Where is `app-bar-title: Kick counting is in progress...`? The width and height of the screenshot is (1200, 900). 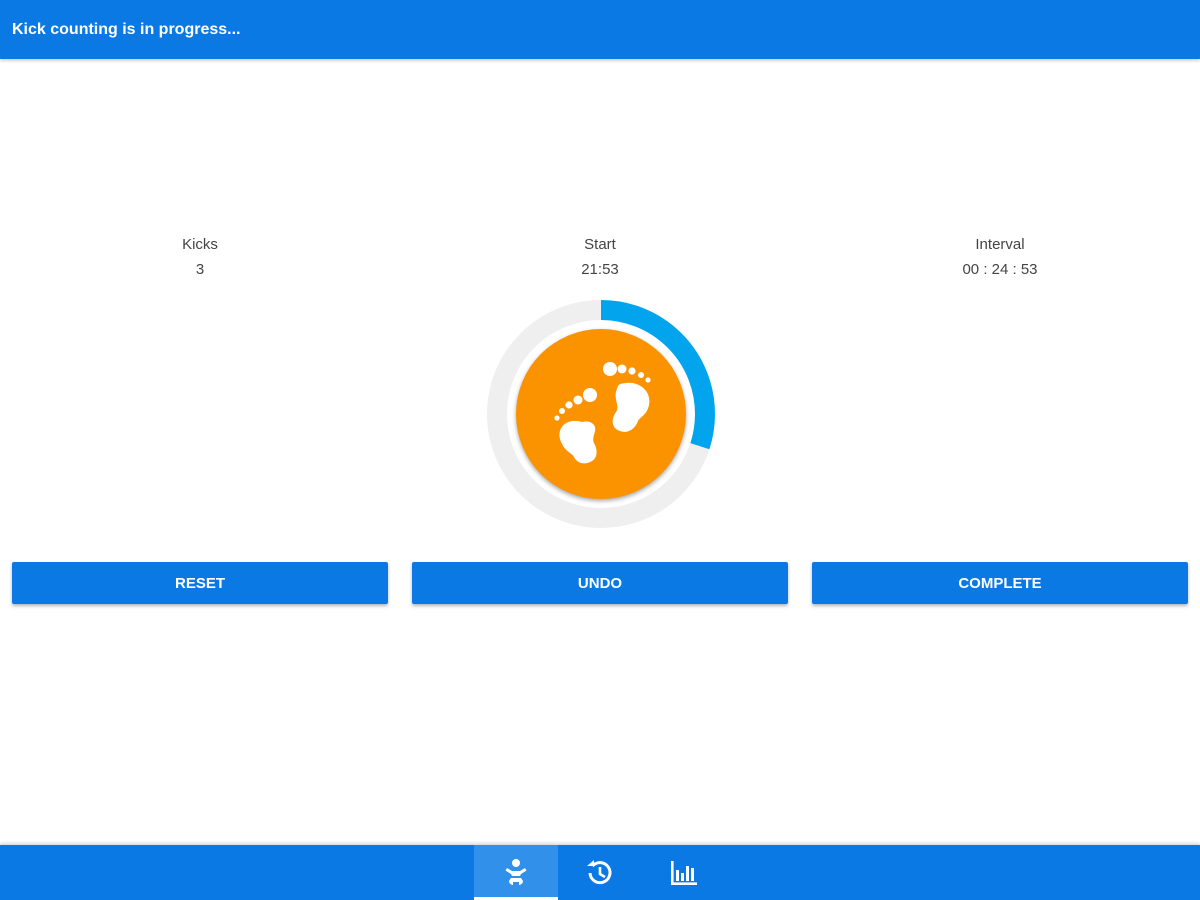 app-bar-title: Kick counting is in progress... is located at coordinates (126, 29).